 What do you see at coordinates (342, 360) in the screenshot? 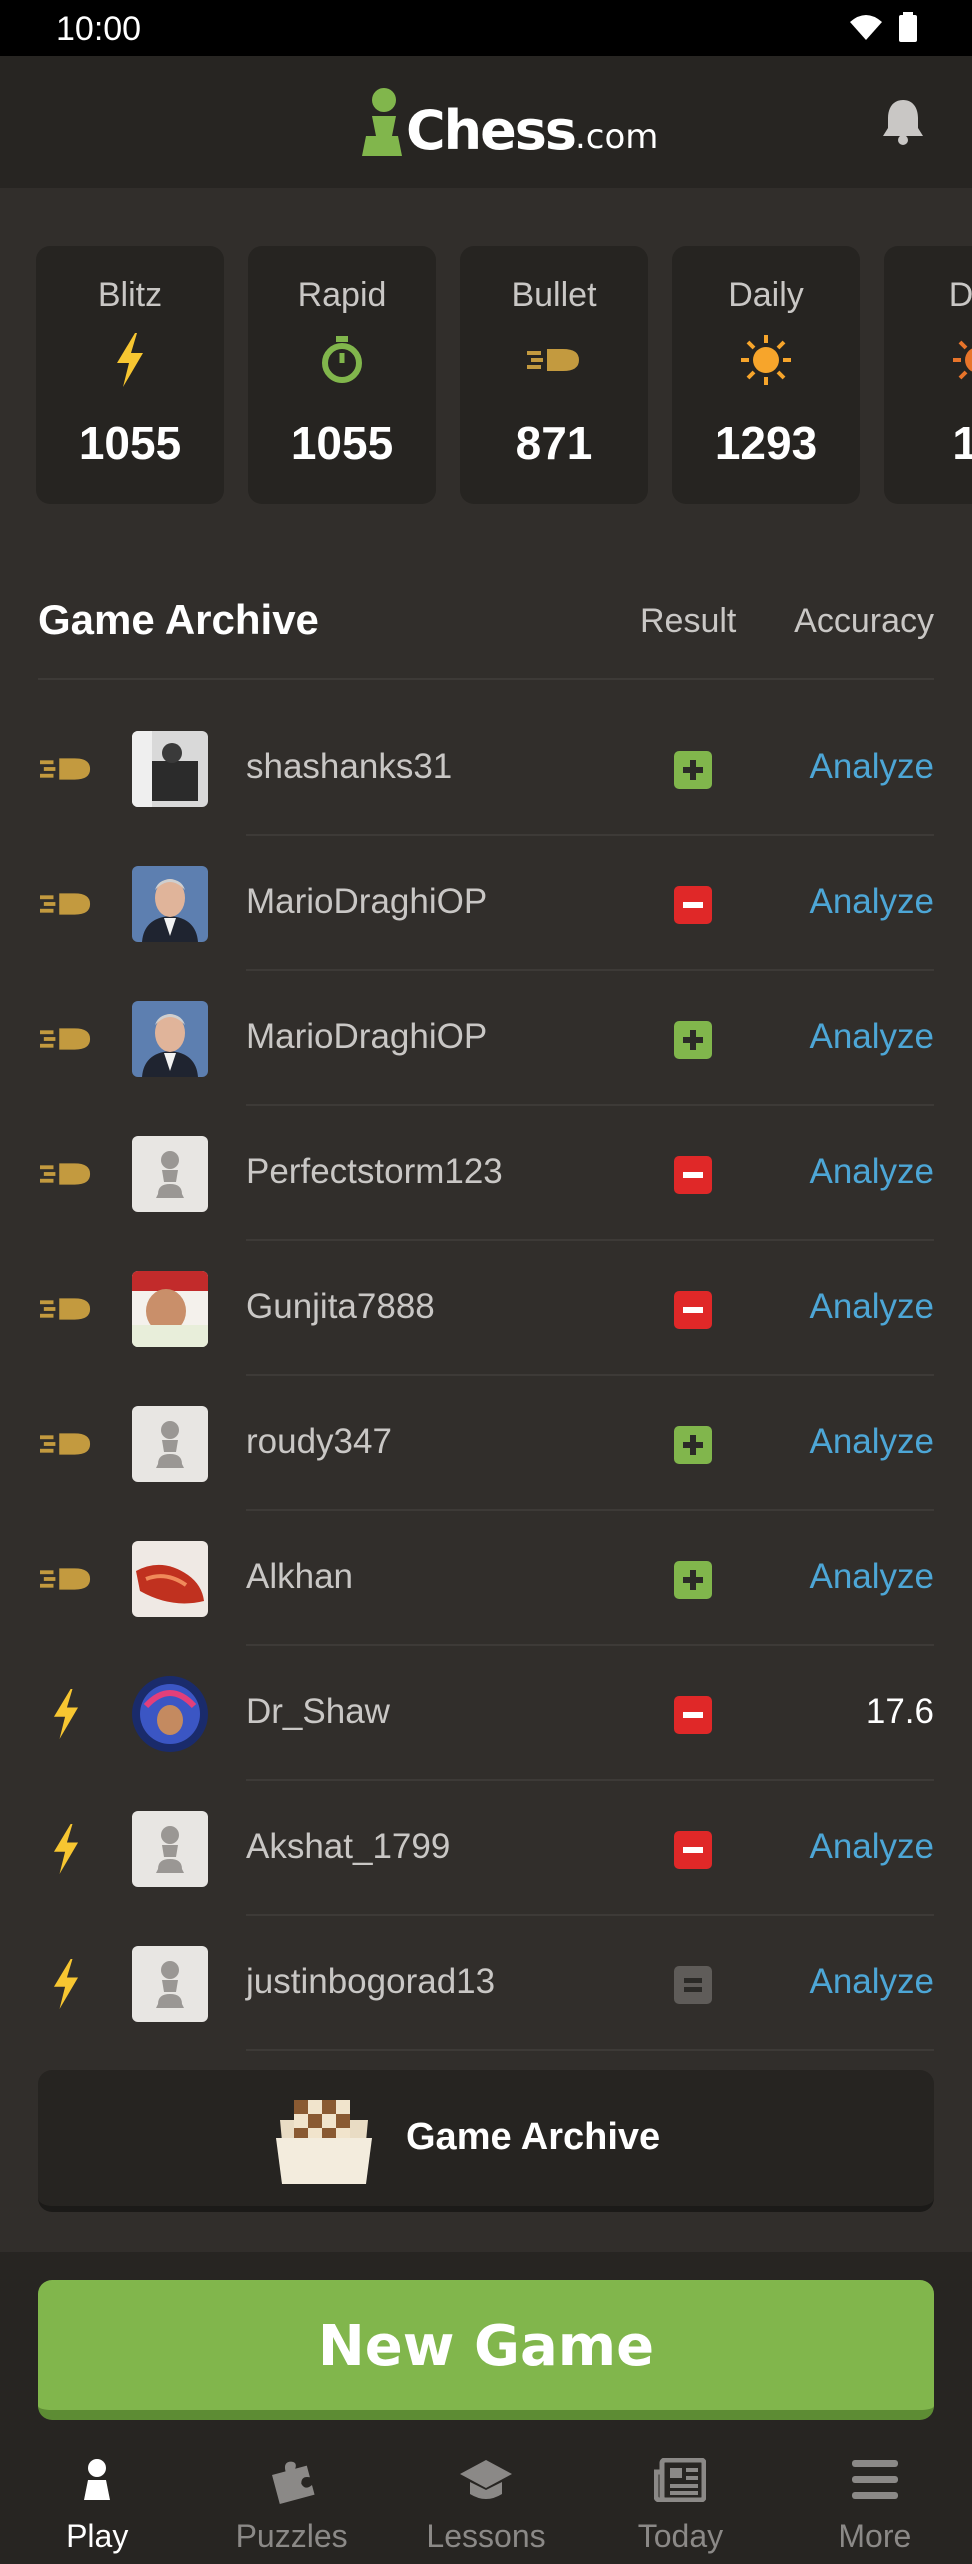
I see `stopwatch-icon` at bounding box center [342, 360].